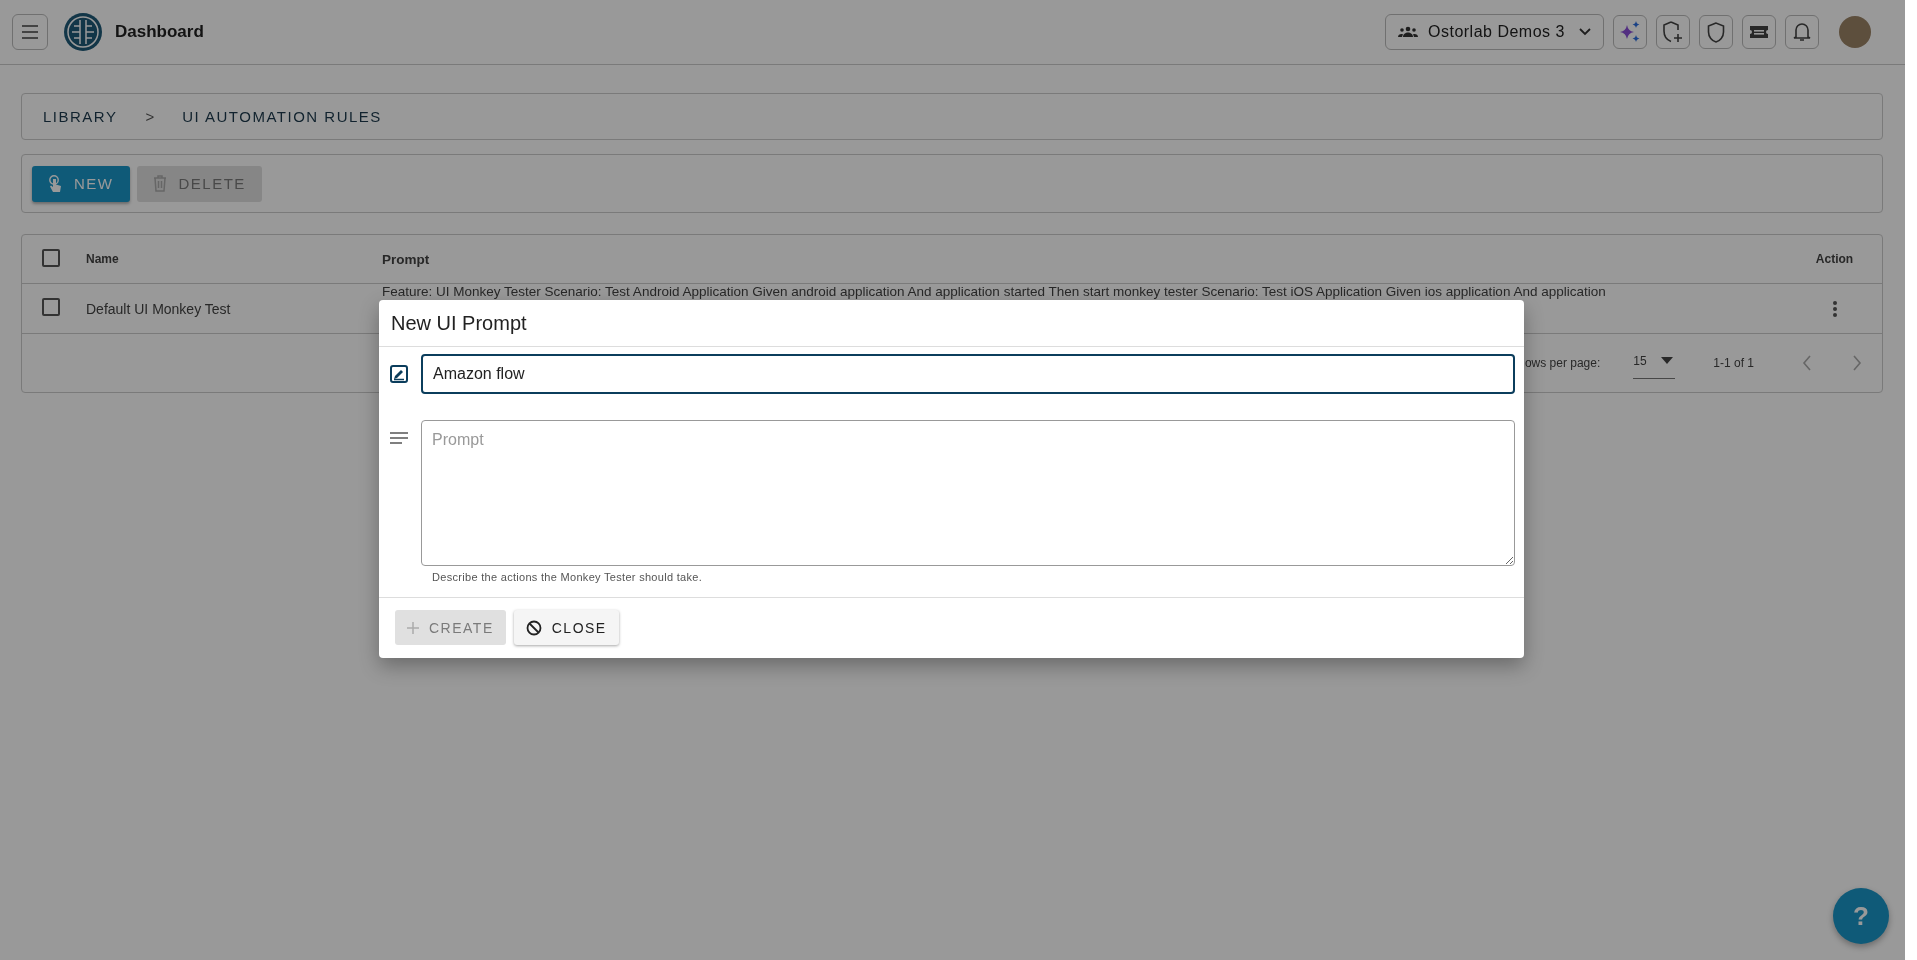  What do you see at coordinates (55, 183) in the screenshot?
I see `hand-pointer-icon` at bounding box center [55, 183].